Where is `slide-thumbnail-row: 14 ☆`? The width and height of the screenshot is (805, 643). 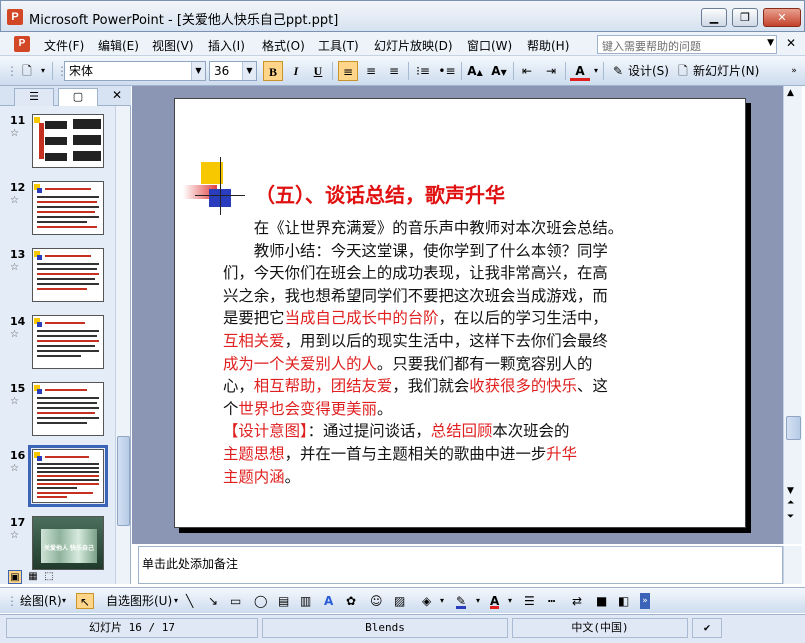
slide-thumbnail-row: 14 ☆ is located at coordinates (57, 346).